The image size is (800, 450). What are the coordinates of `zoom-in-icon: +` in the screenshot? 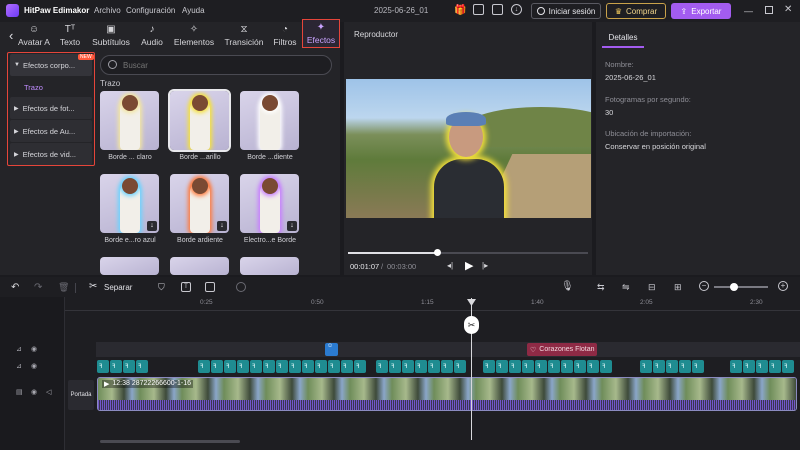 It's located at (783, 286).